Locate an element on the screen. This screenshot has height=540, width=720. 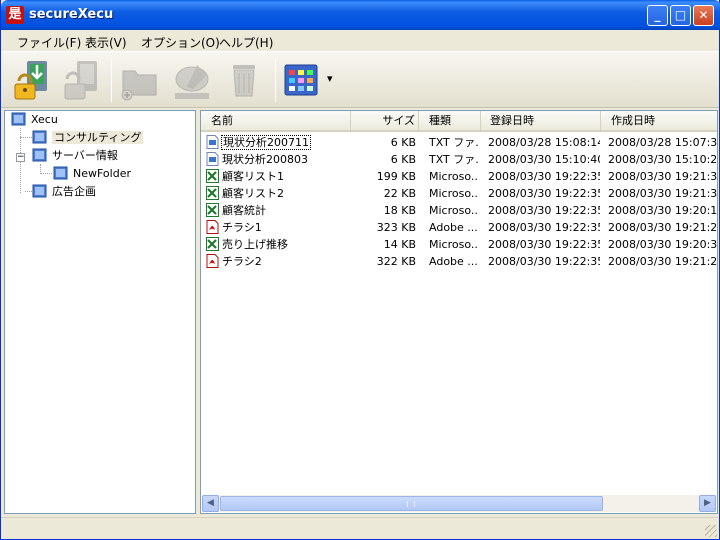
tree-item-root: Xecu is located at coordinates (34, 120).